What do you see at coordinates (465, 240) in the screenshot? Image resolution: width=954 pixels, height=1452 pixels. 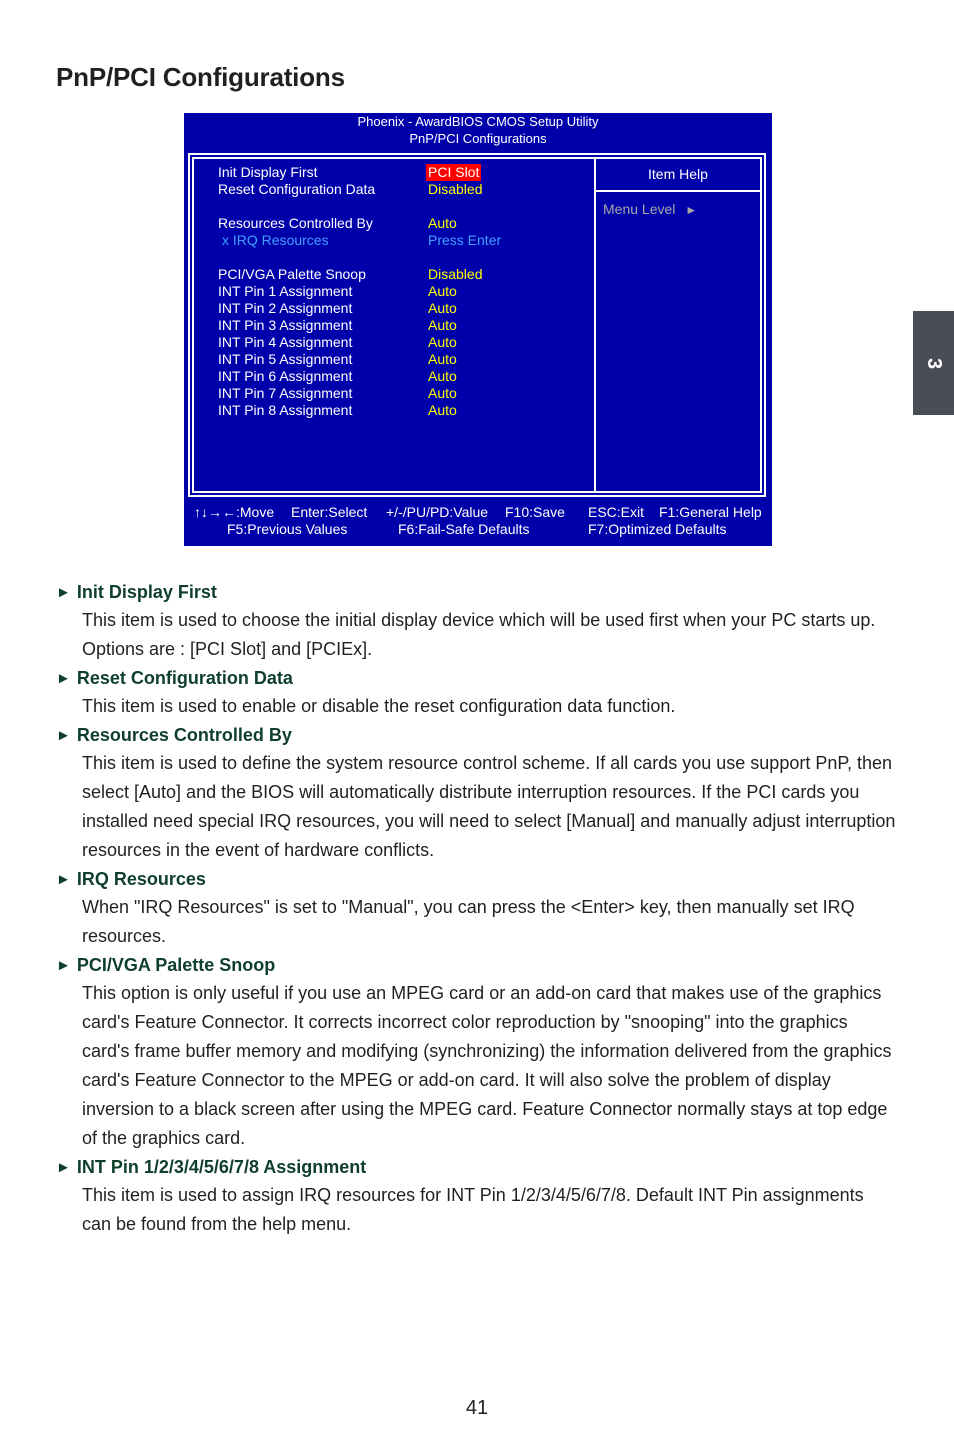 I see `setting-value: Press Enter` at bounding box center [465, 240].